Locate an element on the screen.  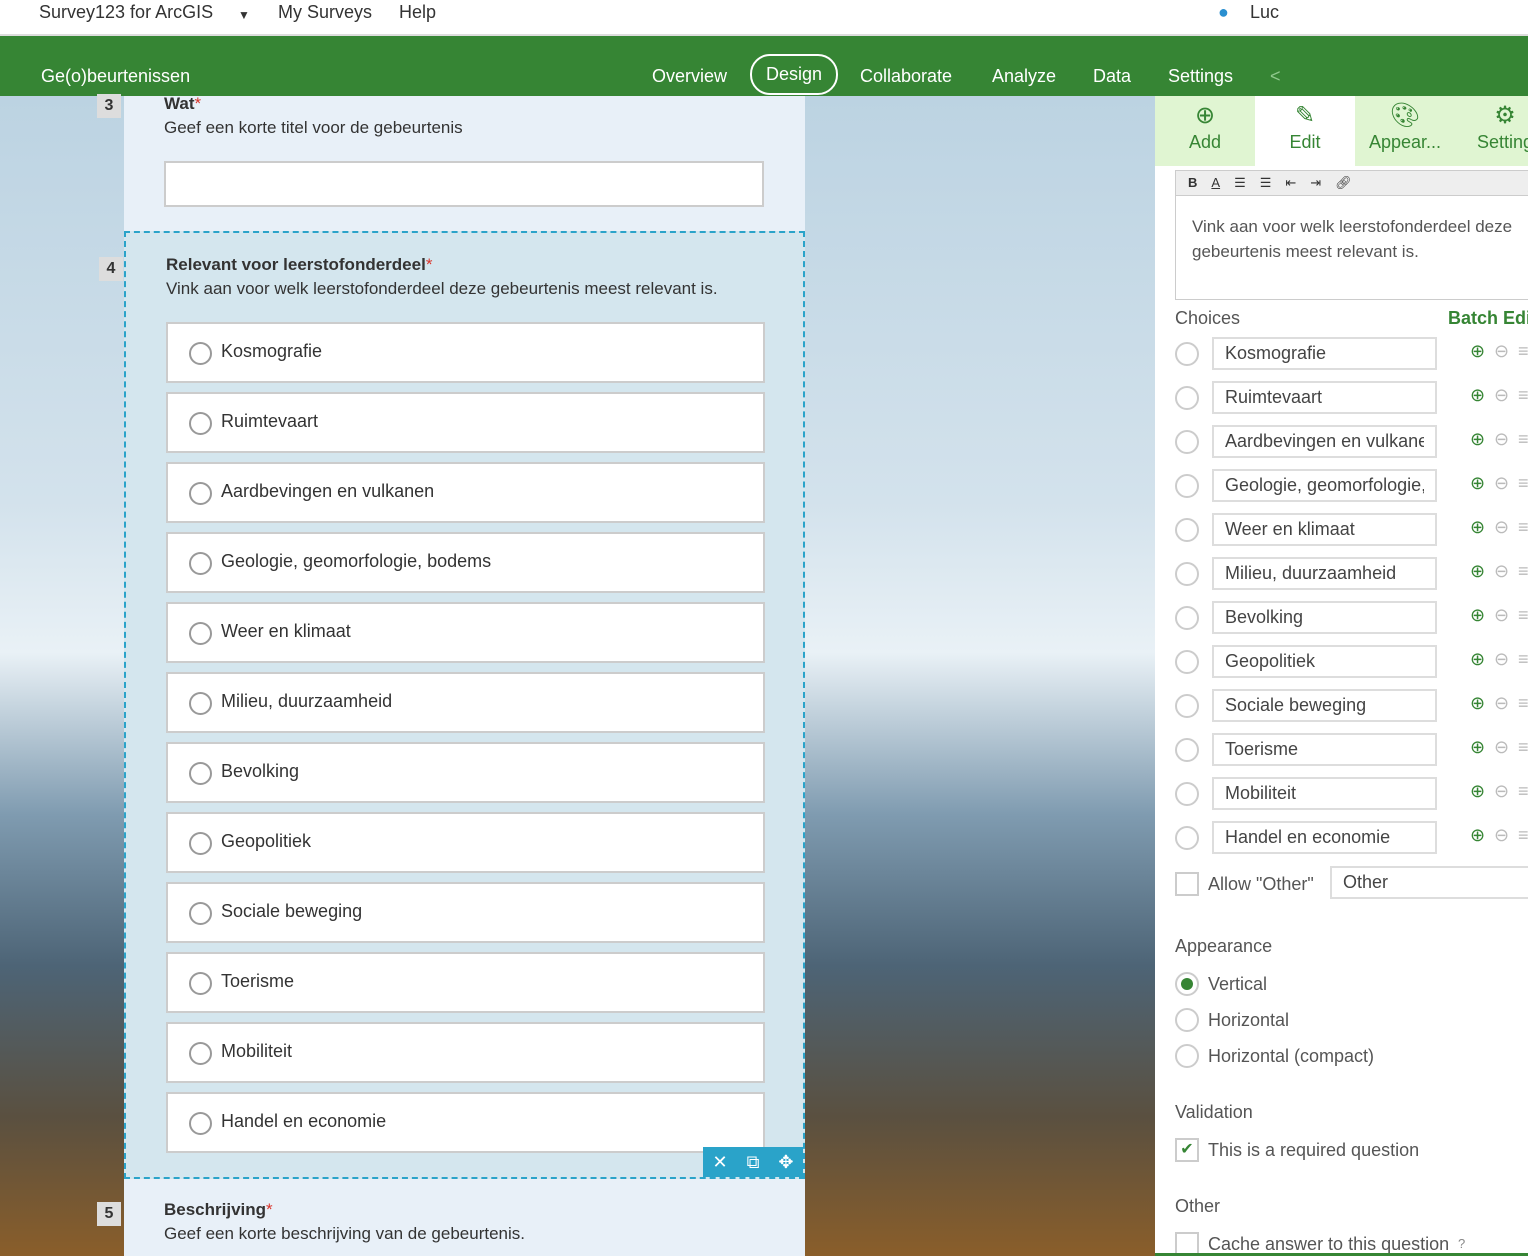
choice-option: Weer en klimaat is located at coordinates (465, 632).